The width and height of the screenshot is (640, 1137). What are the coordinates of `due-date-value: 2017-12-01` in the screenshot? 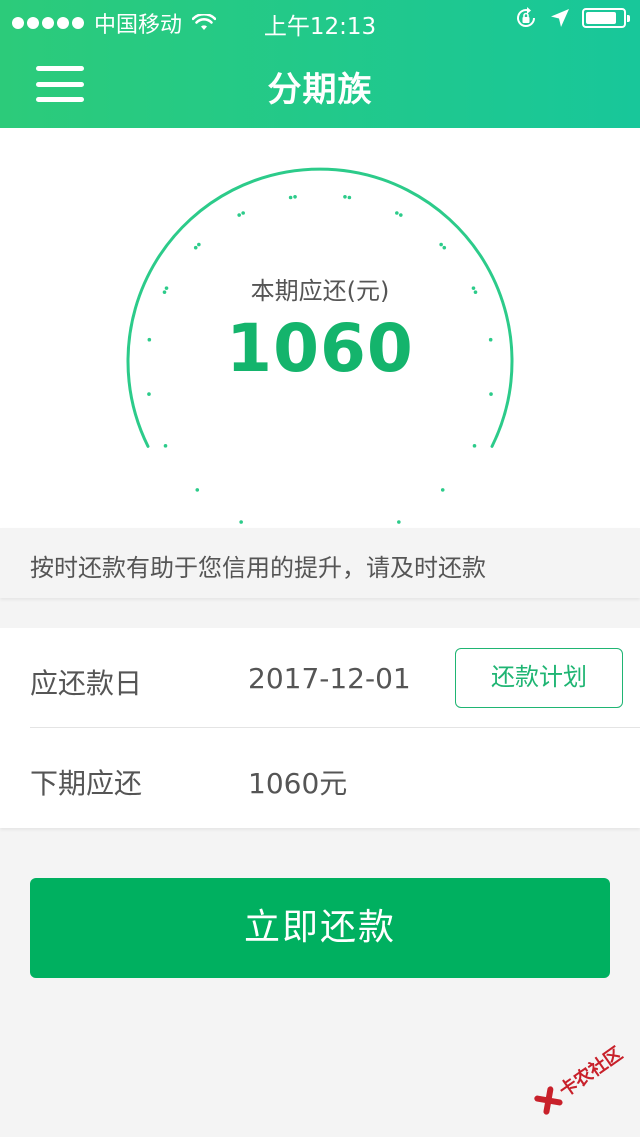 It's located at (329, 678).